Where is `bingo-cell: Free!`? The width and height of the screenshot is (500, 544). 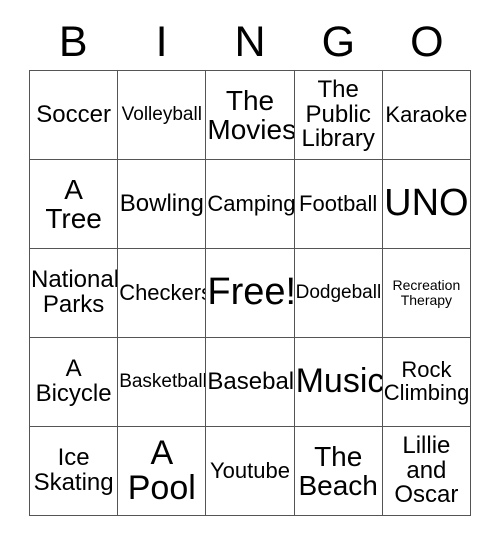 bingo-cell: Free! is located at coordinates (250, 293).